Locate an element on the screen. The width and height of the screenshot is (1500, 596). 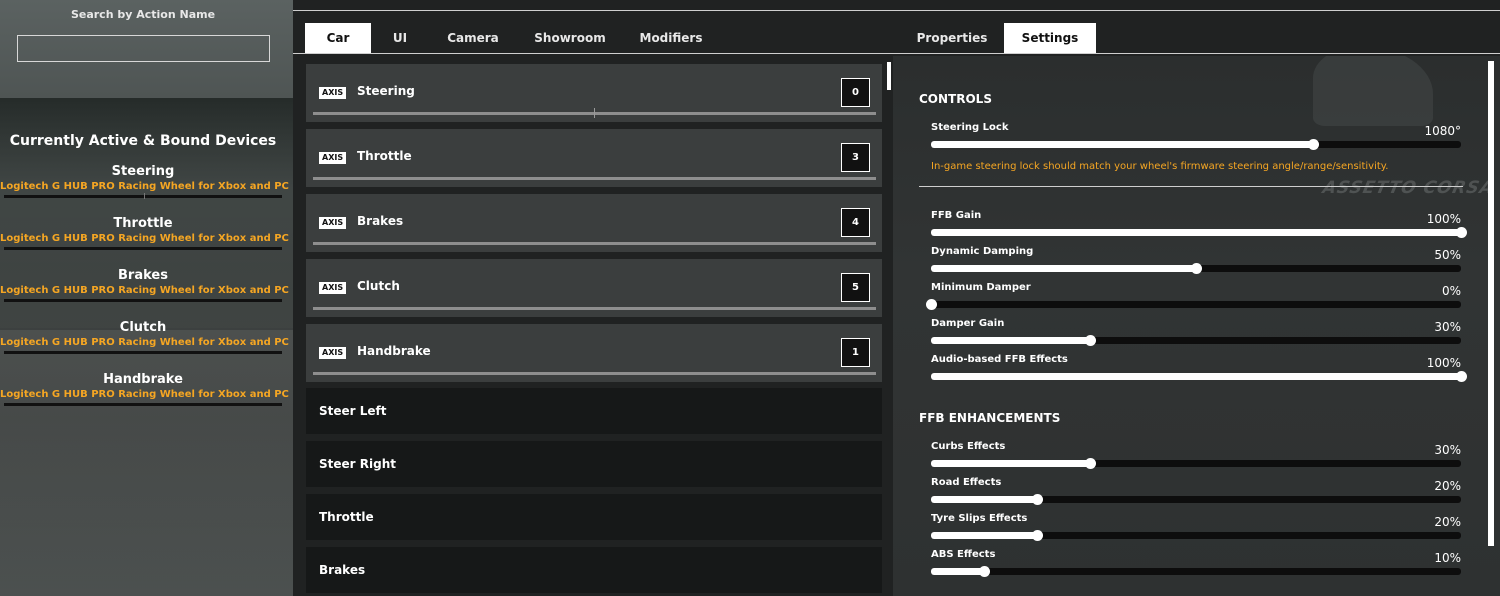
setting-label: Road Effects is located at coordinates (966, 482).